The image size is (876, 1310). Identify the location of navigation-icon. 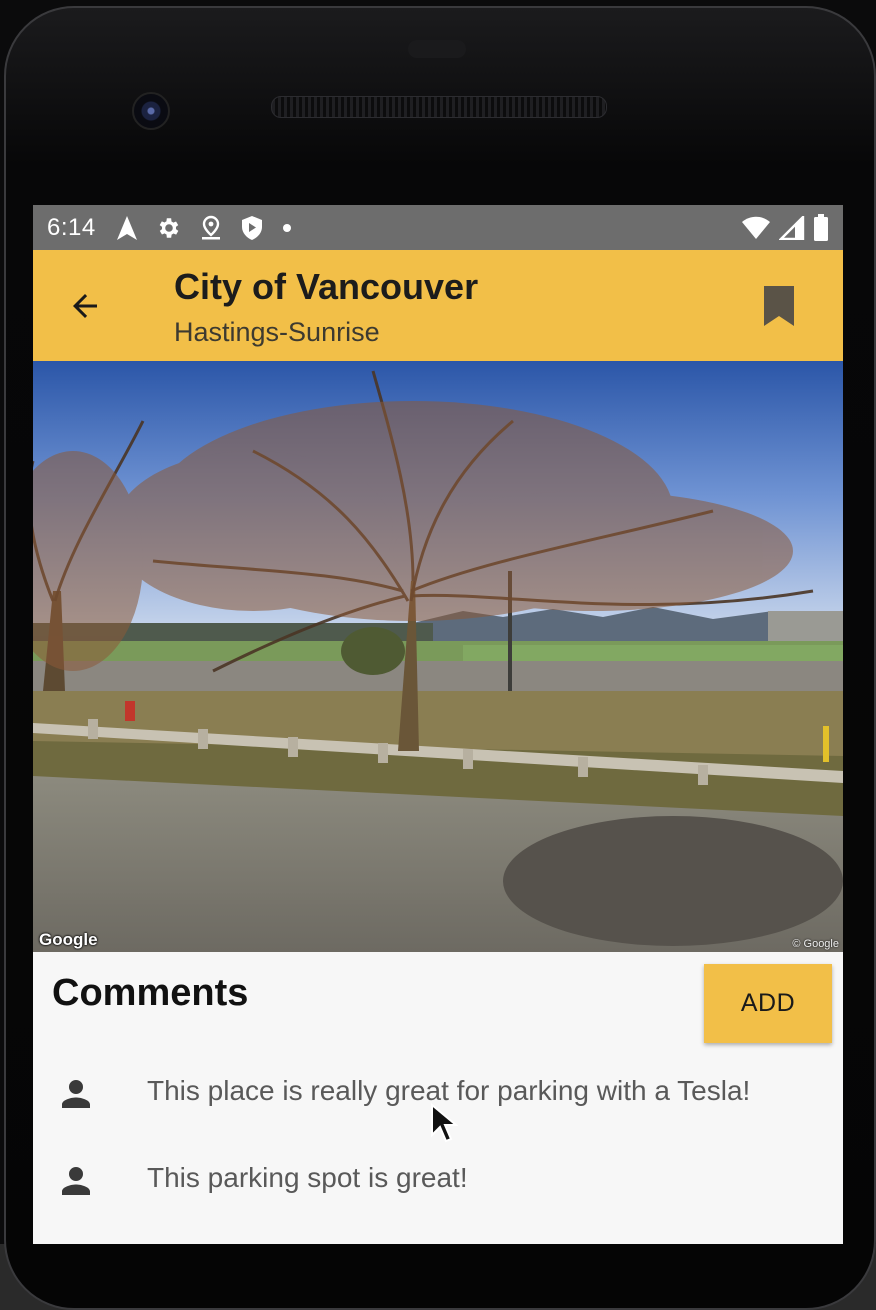
(127, 228).